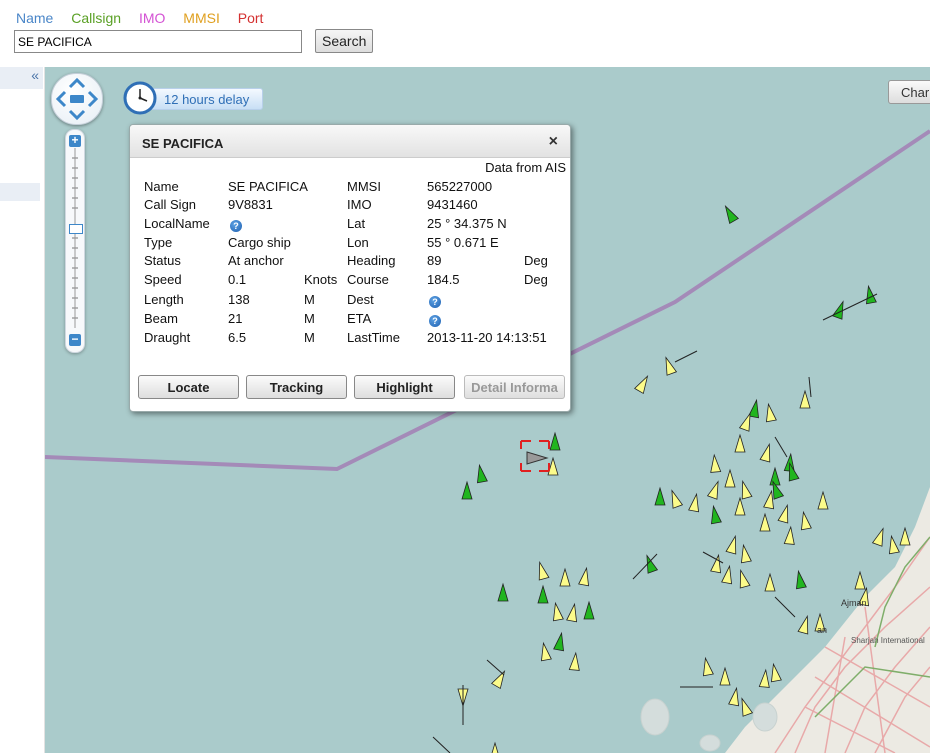 The width and height of the screenshot is (930, 753). Describe the element at coordinates (21, 78) in the screenshot. I see `collapse-panel-button: «` at that location.